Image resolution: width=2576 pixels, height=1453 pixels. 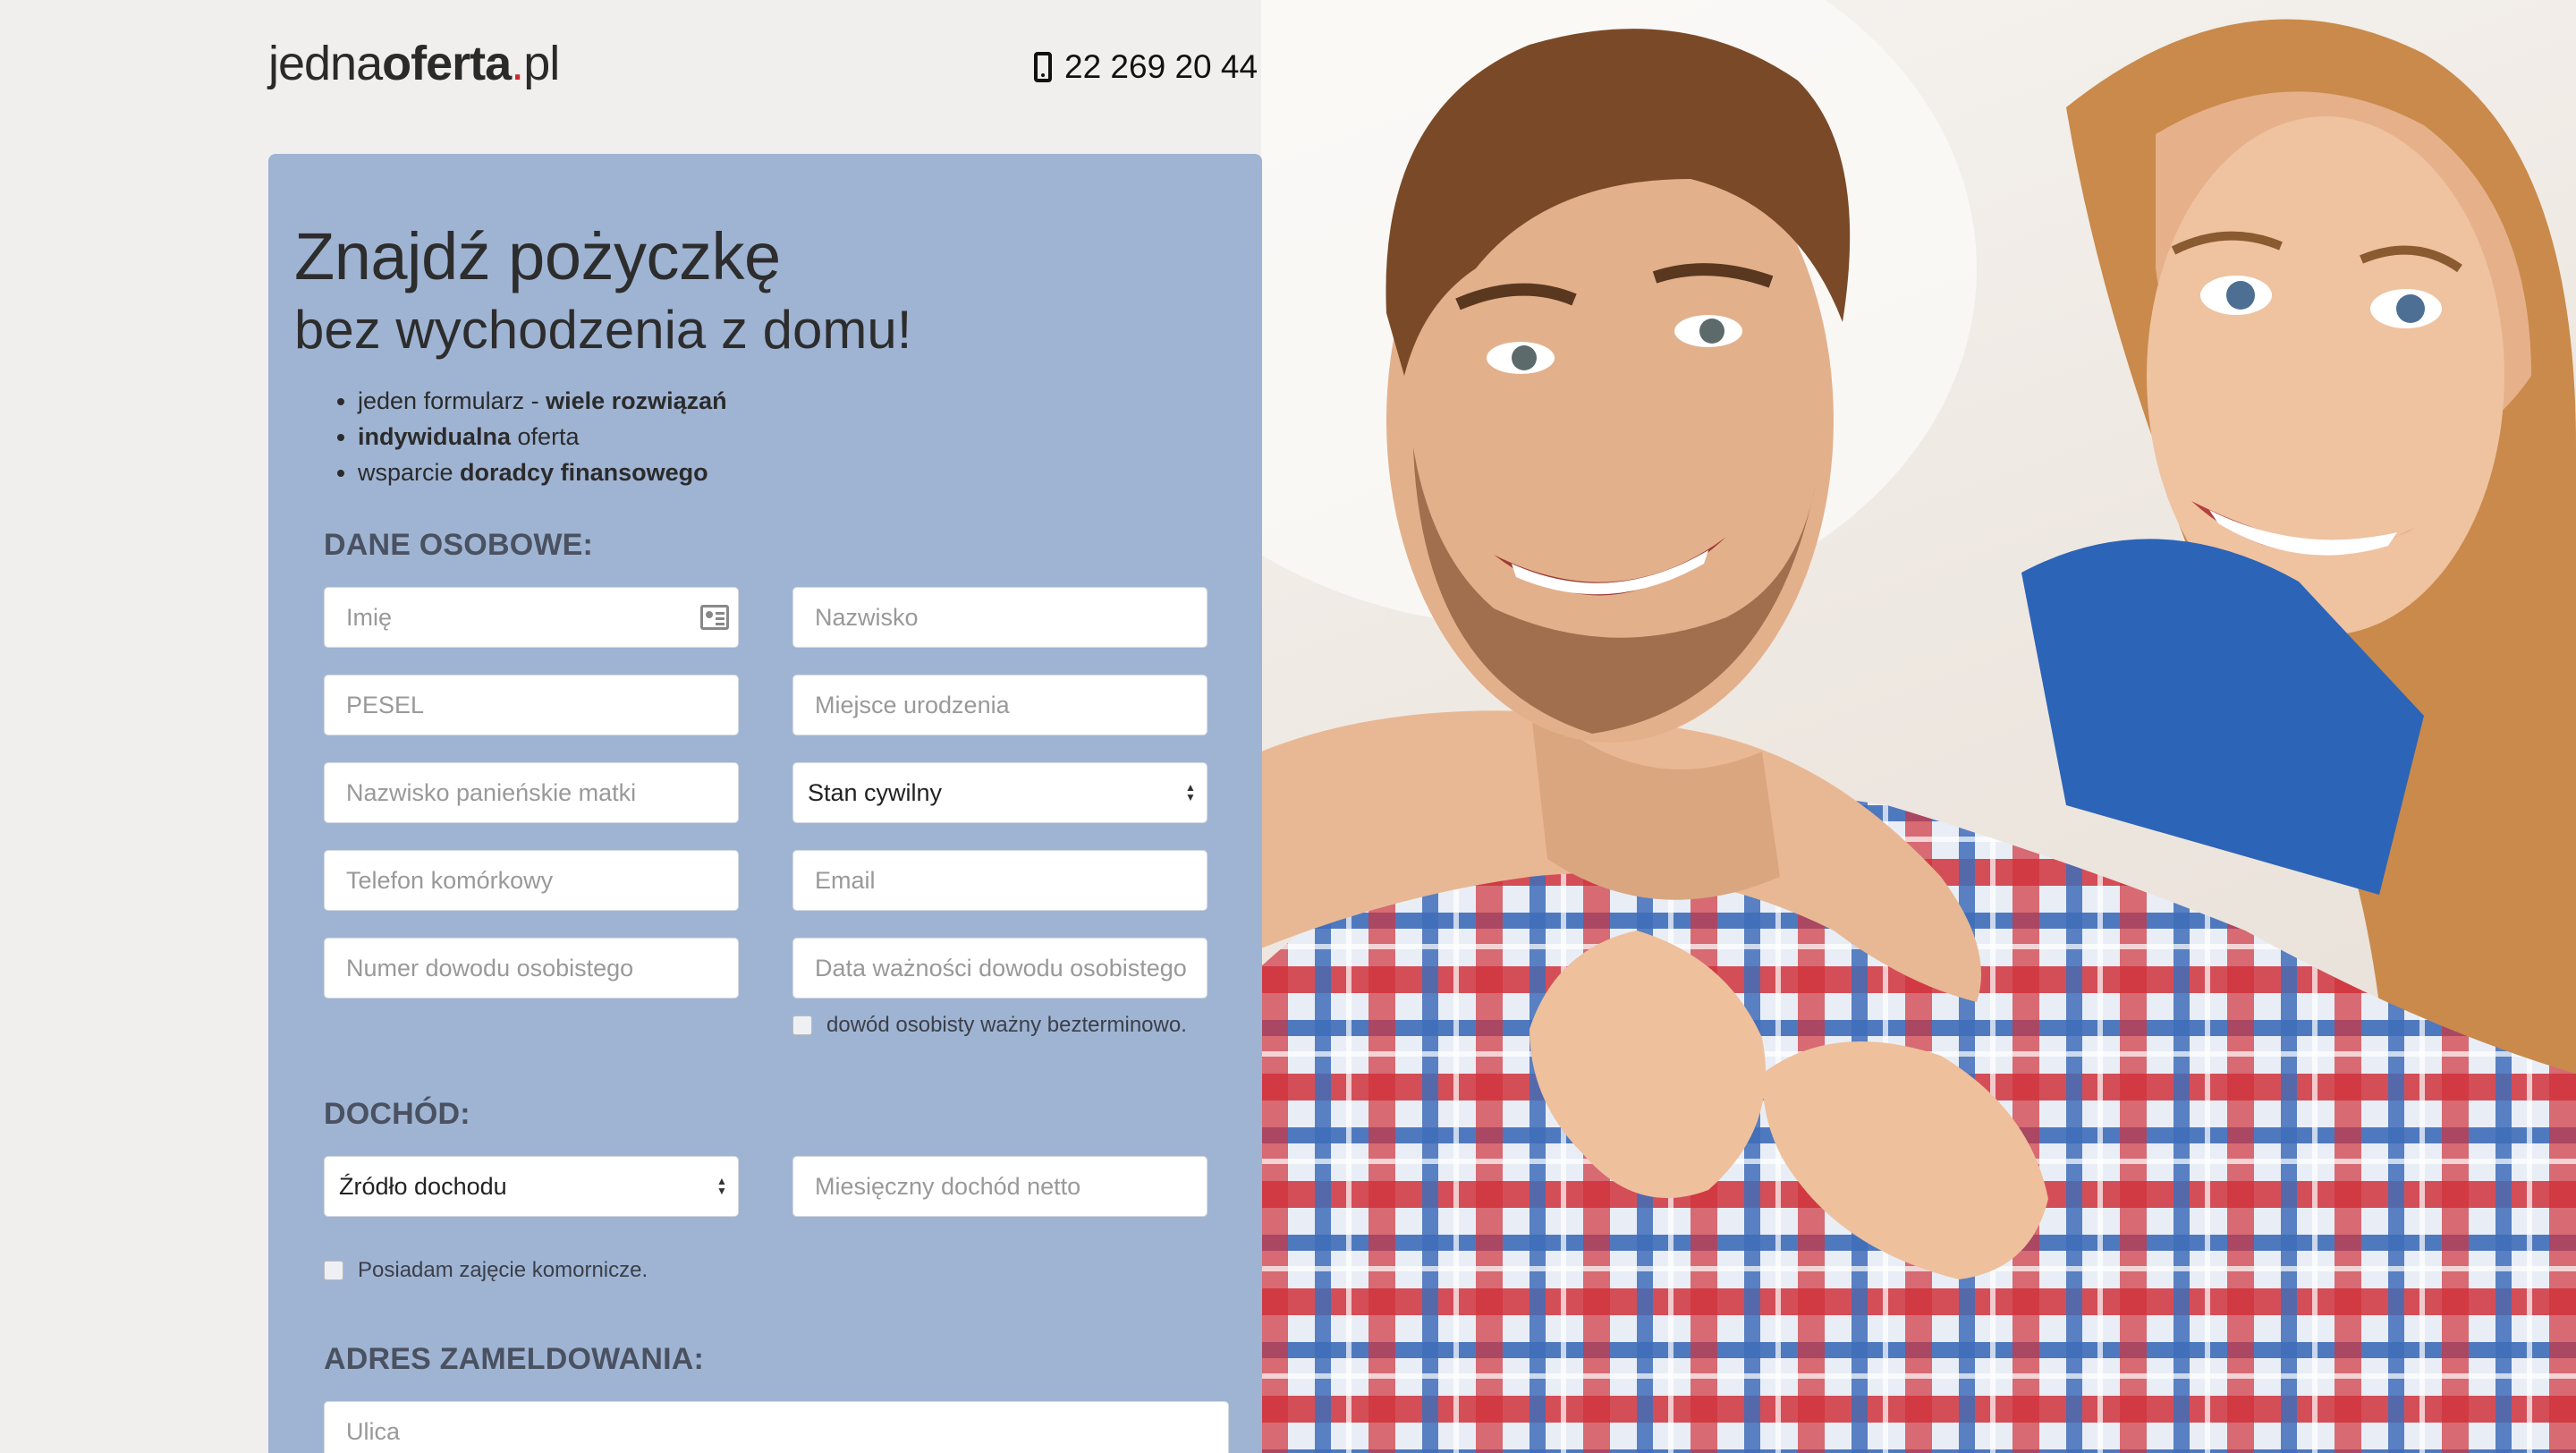 I want to click on section-income: DOCHÓD:, so click(x=397, y=1114).